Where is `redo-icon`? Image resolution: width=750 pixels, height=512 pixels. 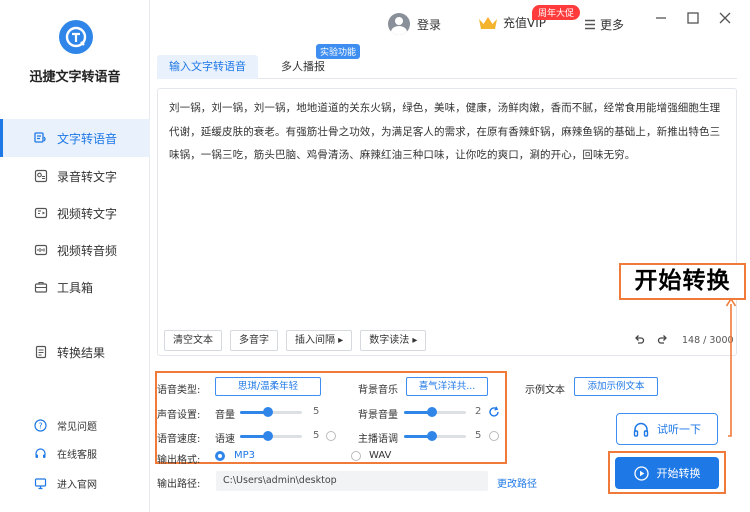
redo-icon is located at coordinates (662, 339).